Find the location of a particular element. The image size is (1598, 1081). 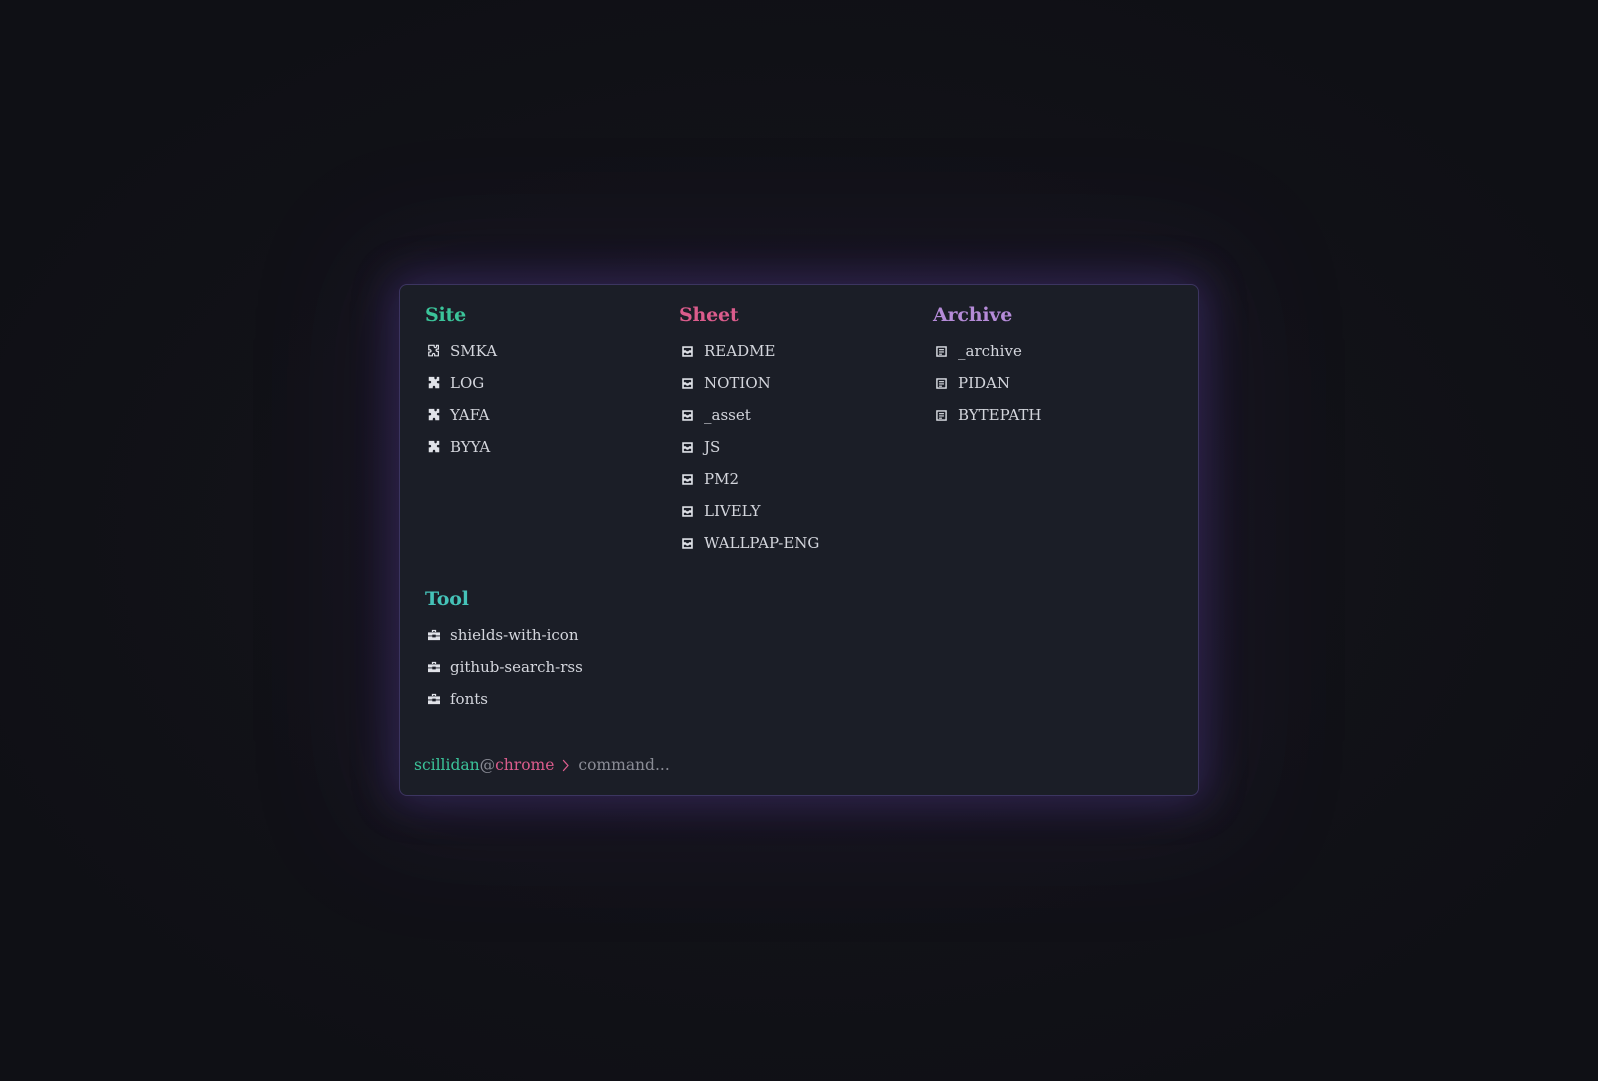

site-link-log: LOG is located at coordinates (461, 383).